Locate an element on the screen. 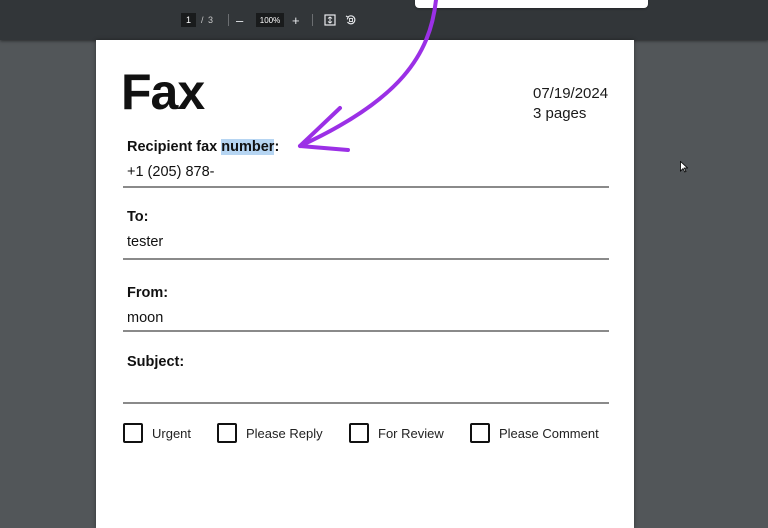  checkbox-please-reply: Please Reply is located at coordinates (270, 433).